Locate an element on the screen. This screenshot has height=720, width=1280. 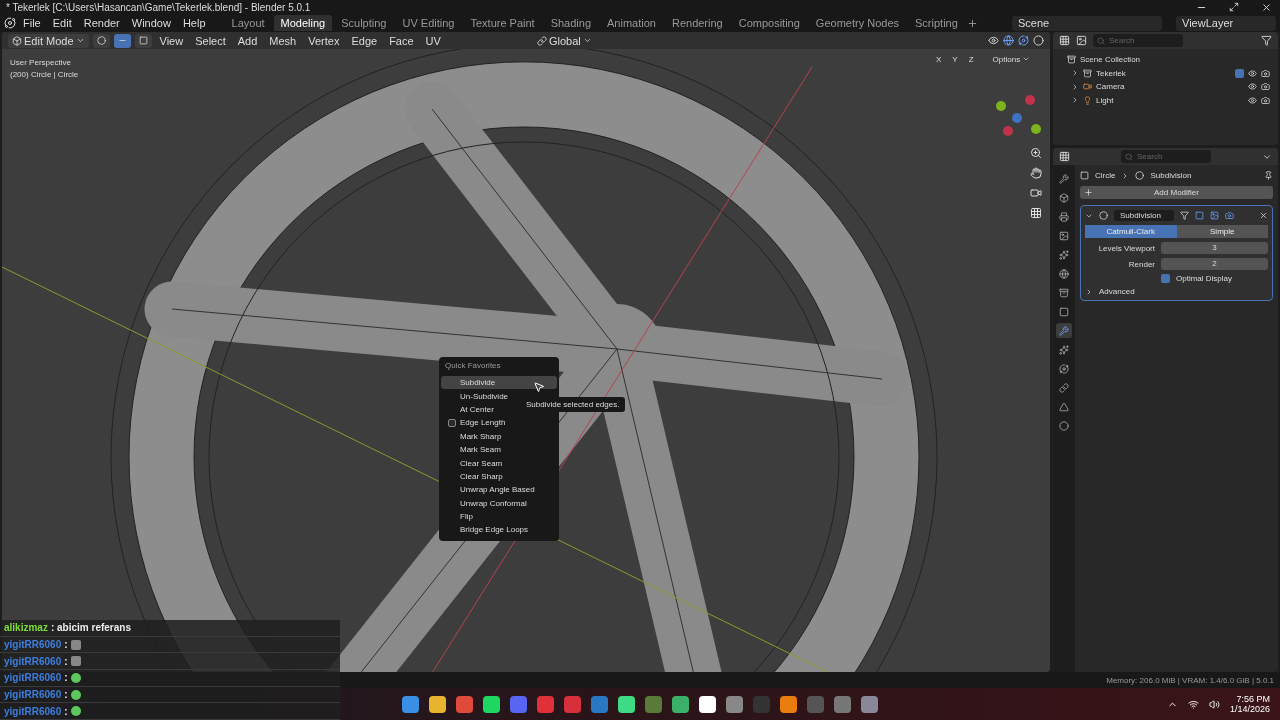
chevron-icon is located at coordinates (1089, 291).